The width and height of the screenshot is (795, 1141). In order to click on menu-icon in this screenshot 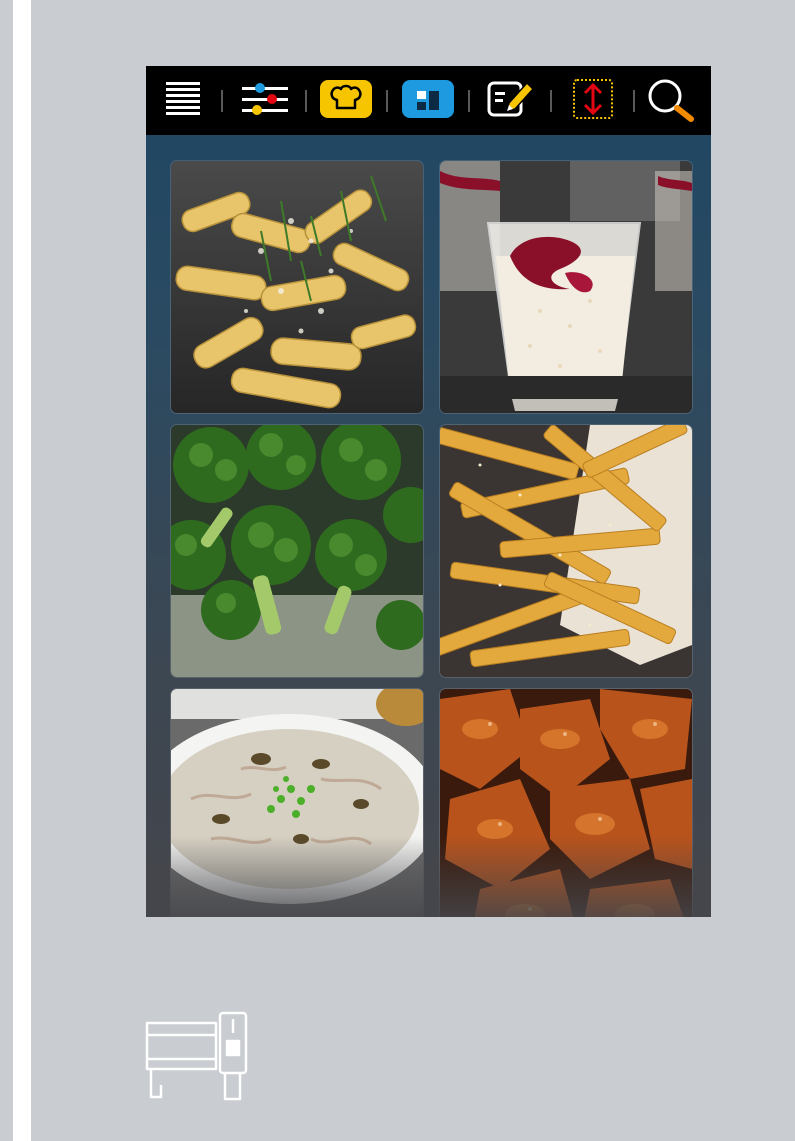, I will do `click(183, 98)`.